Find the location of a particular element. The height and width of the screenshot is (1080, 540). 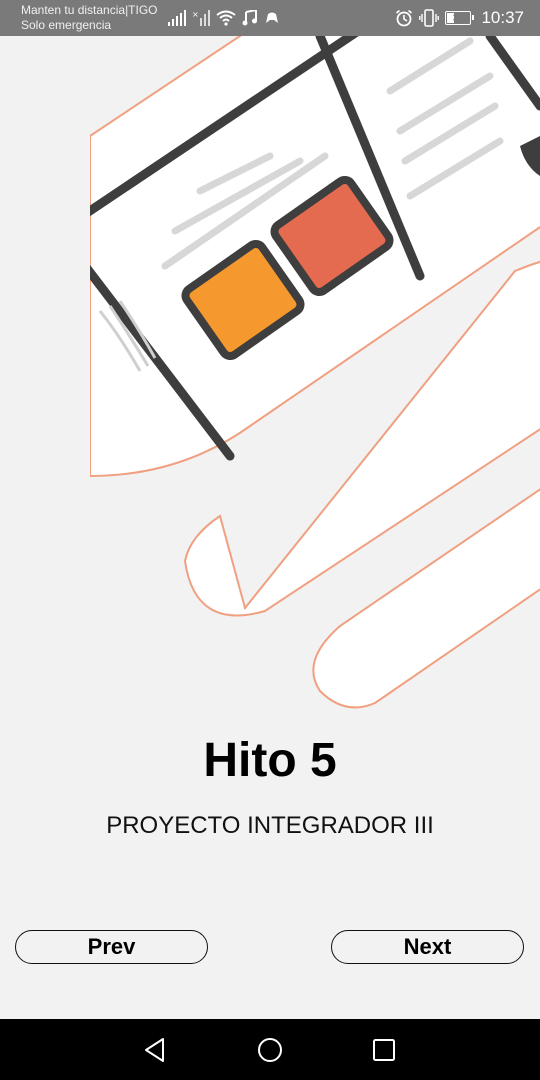

page-title: Hito 5 is located at coordinates (270, 760).